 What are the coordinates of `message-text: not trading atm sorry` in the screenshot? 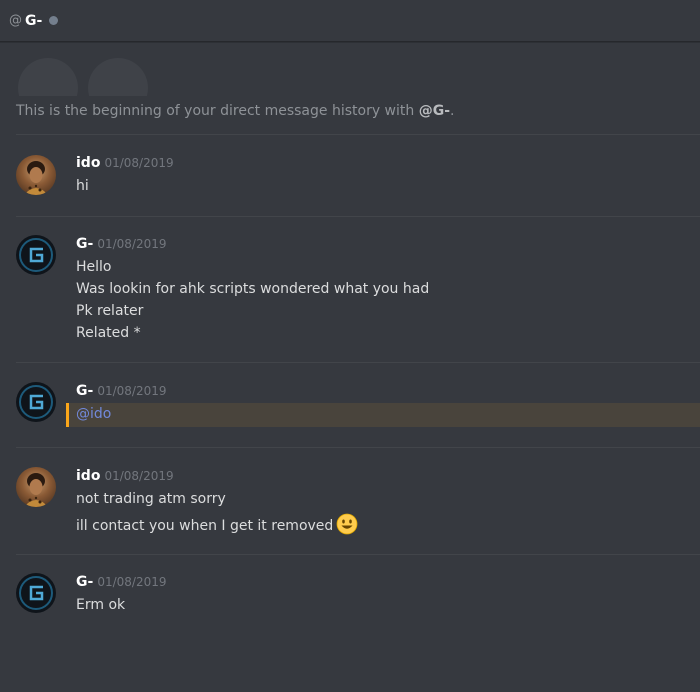 It's located at (151, 499).